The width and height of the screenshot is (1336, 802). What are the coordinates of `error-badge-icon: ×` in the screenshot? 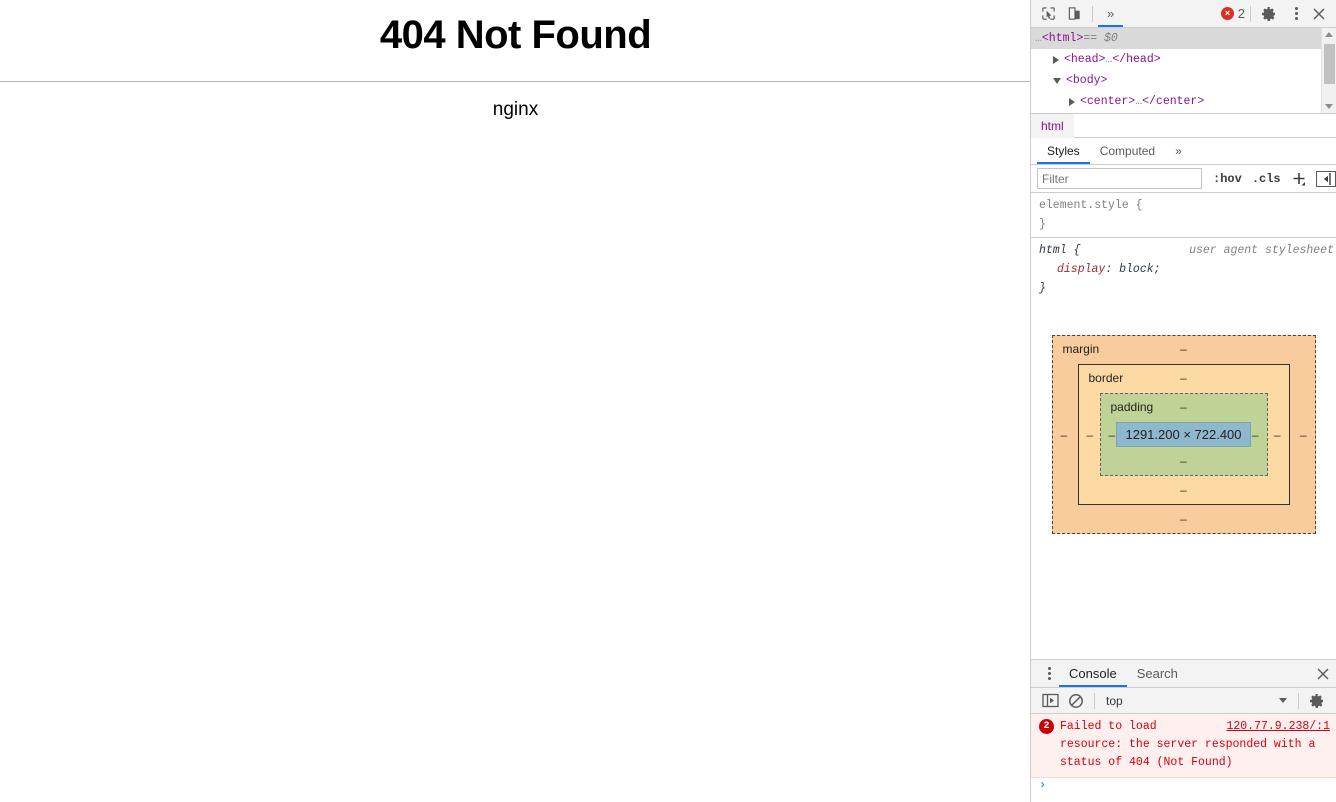 It's located at (1227, 13).